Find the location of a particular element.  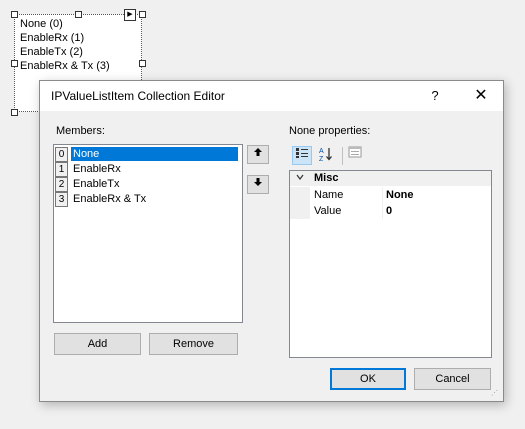

member-index: 2 is located at coordinates (61, 184).